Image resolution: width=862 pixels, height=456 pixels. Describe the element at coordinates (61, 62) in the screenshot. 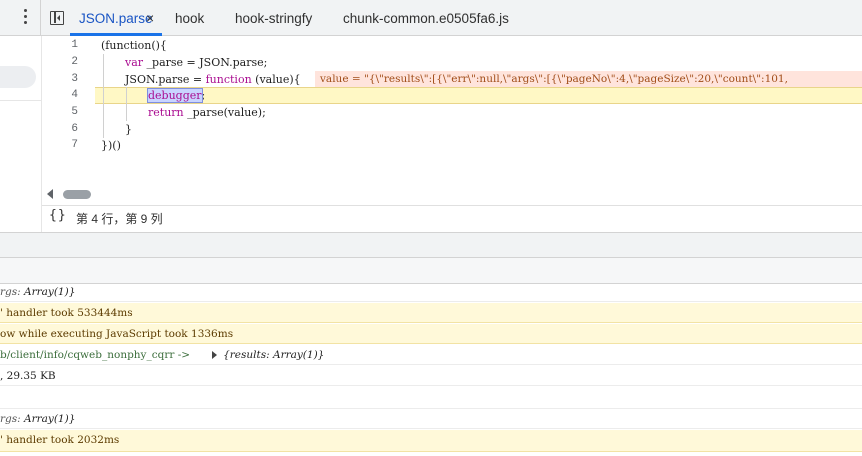

I see `line-number: 2` at that location.